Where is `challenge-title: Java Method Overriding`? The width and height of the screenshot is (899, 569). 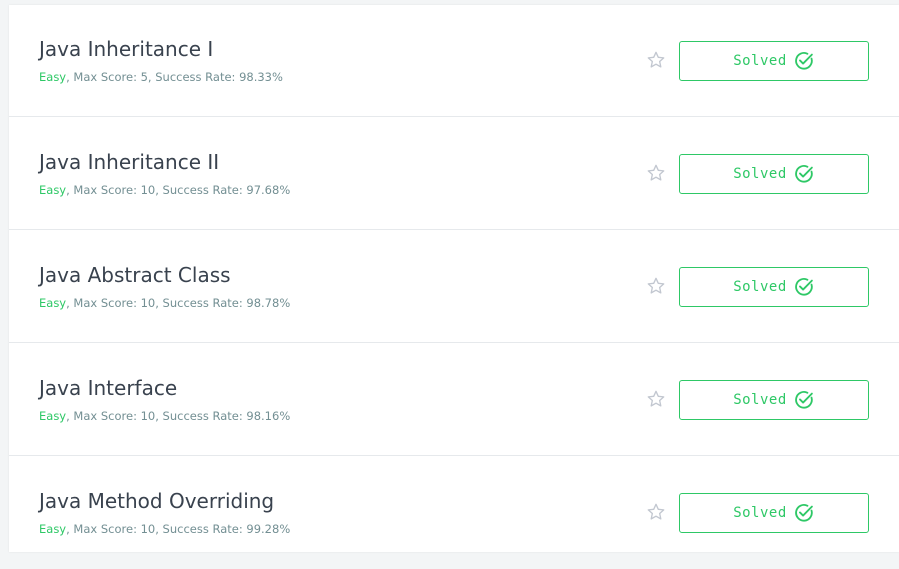
challenge-title: Java Method Overriding is located at coordinates (156, 501).